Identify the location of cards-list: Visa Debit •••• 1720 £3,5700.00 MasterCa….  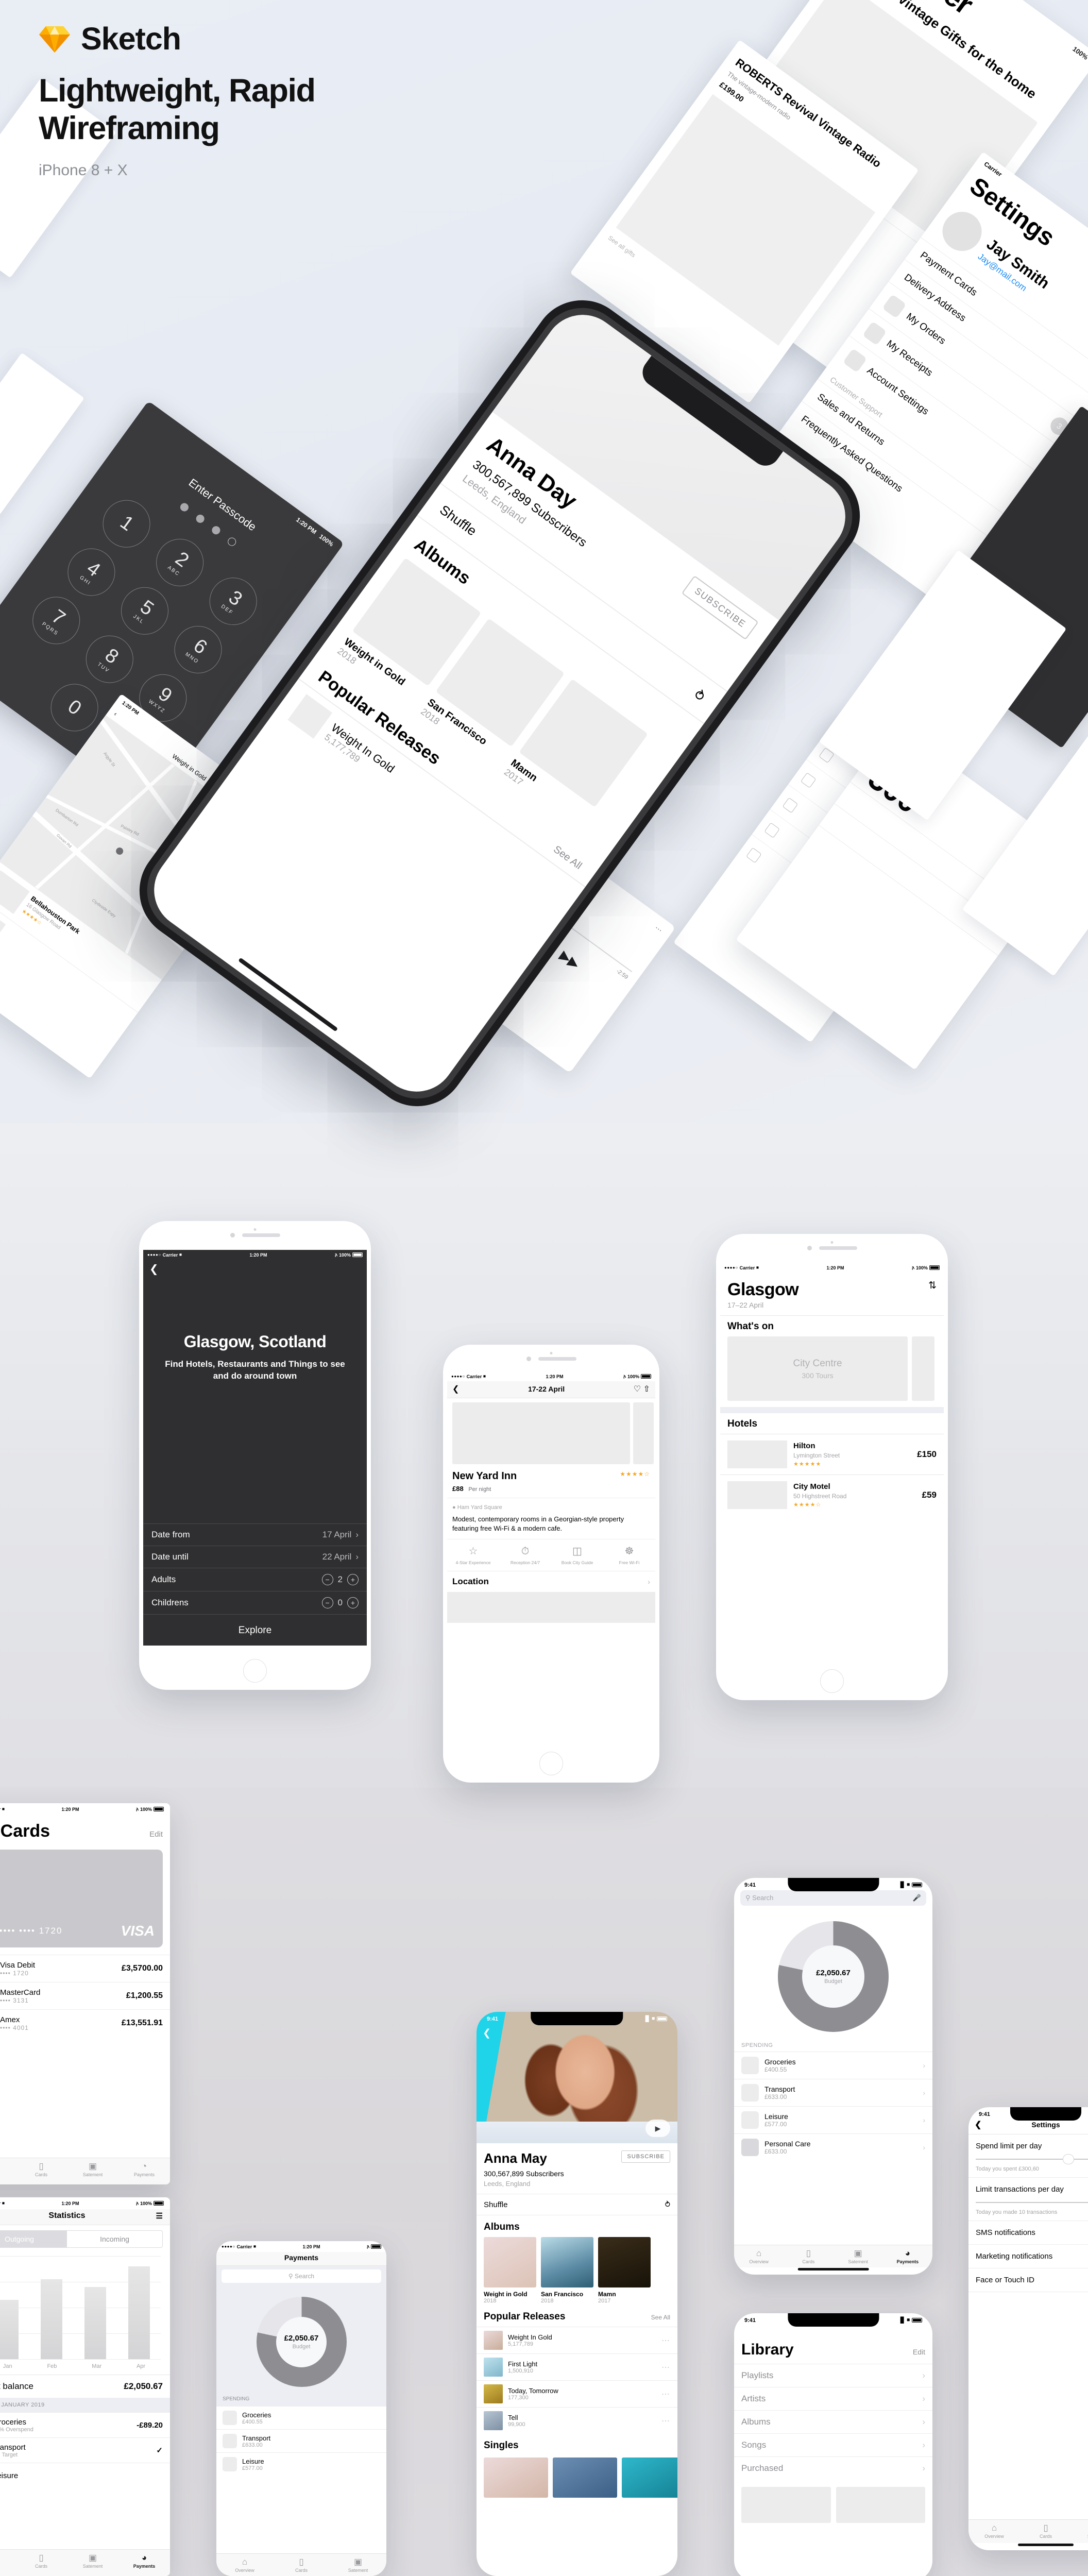
(85, 1996).